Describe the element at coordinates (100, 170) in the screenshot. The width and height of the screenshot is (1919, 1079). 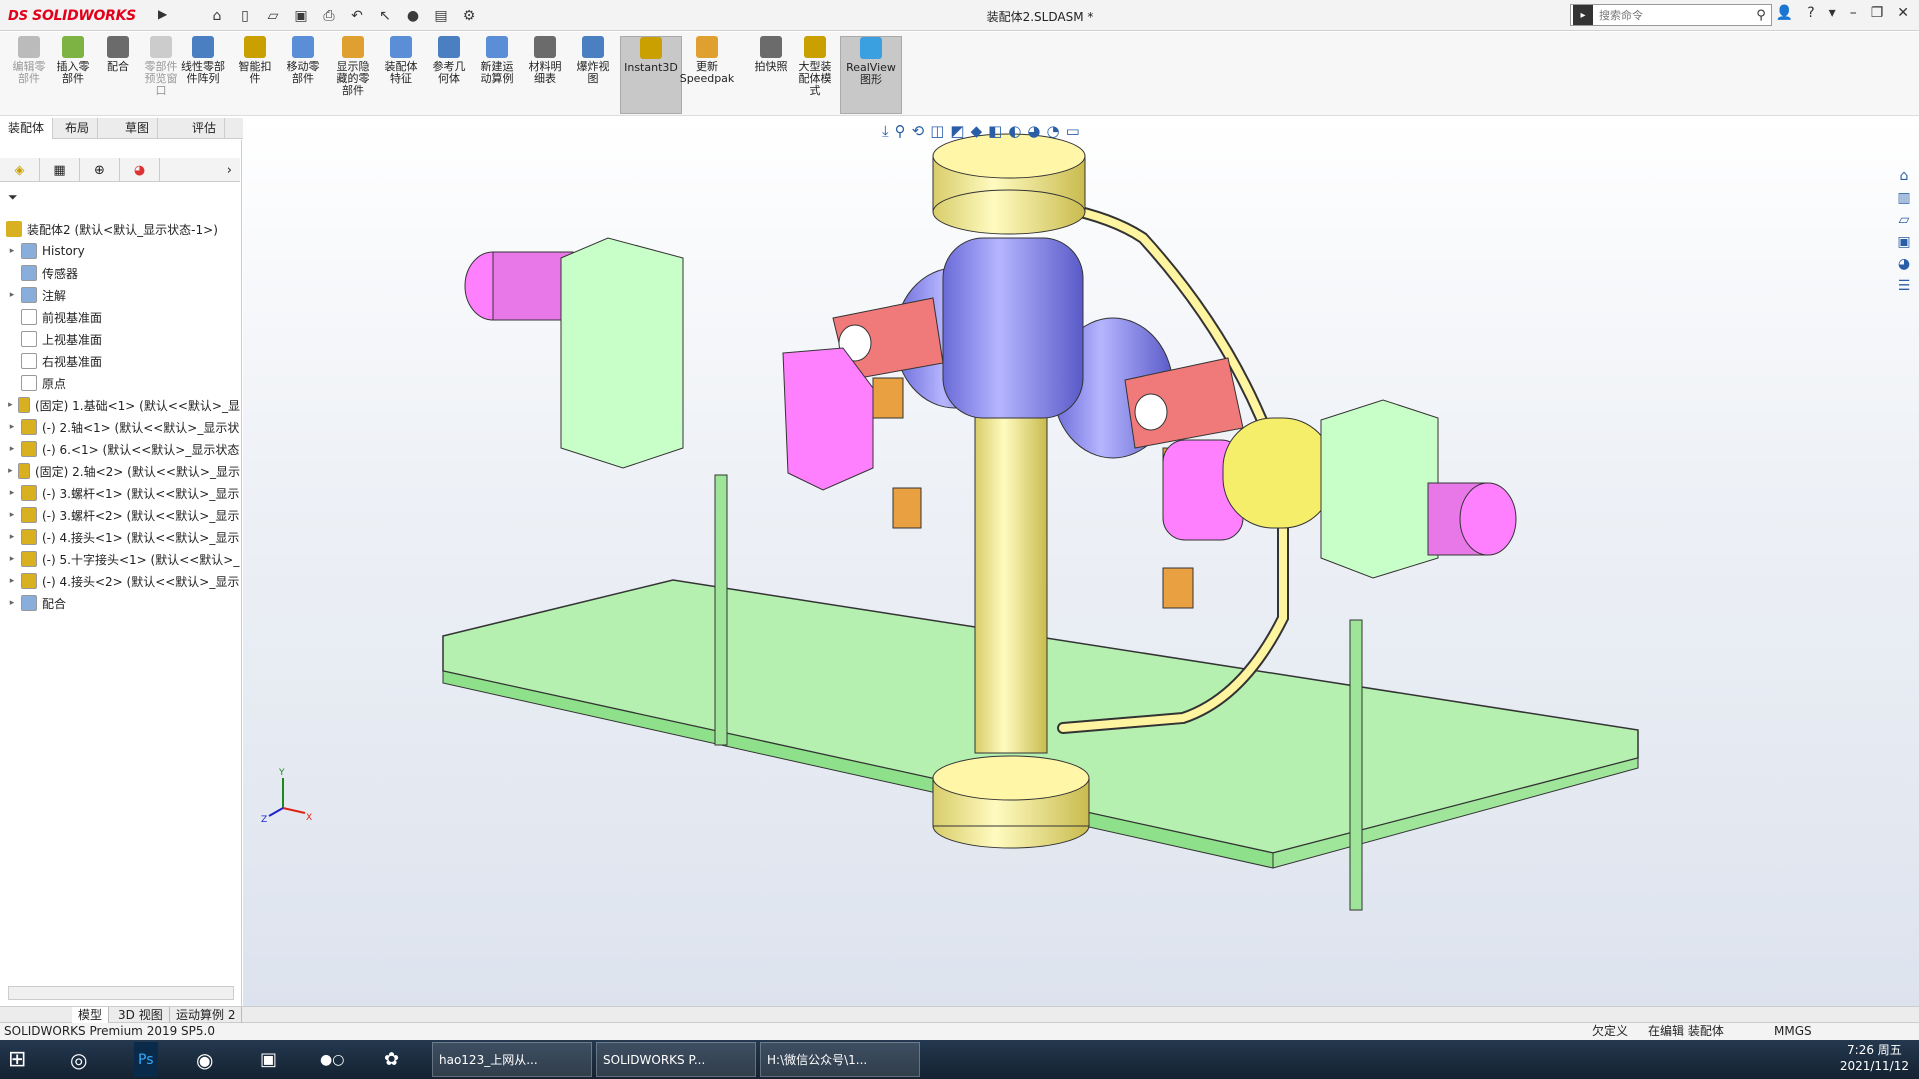
I see `config-manager-tab-icon: ⊕` at that location.